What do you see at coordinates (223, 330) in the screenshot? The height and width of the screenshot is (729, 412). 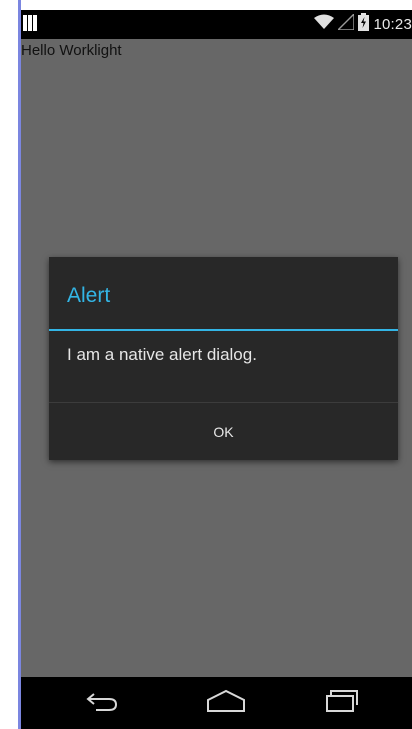 I see `dialog-title-divider` at bounding box center [223, 330].